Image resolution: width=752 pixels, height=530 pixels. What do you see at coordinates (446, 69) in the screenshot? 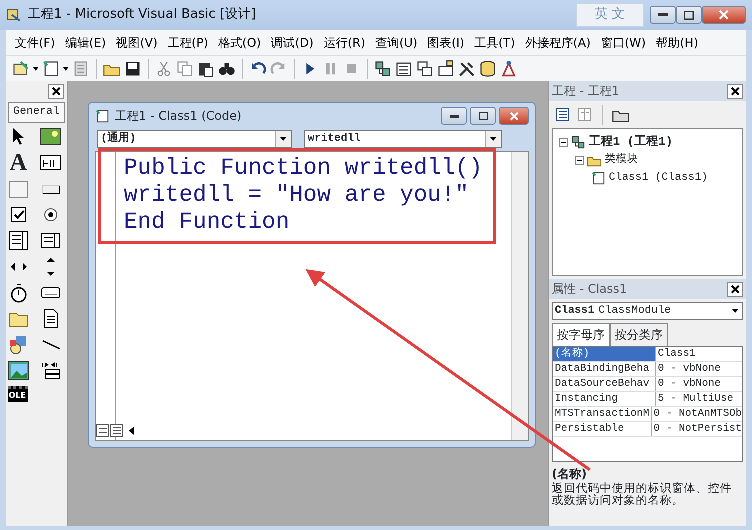
I see `browser-icon` at bounding box center [446, 69].